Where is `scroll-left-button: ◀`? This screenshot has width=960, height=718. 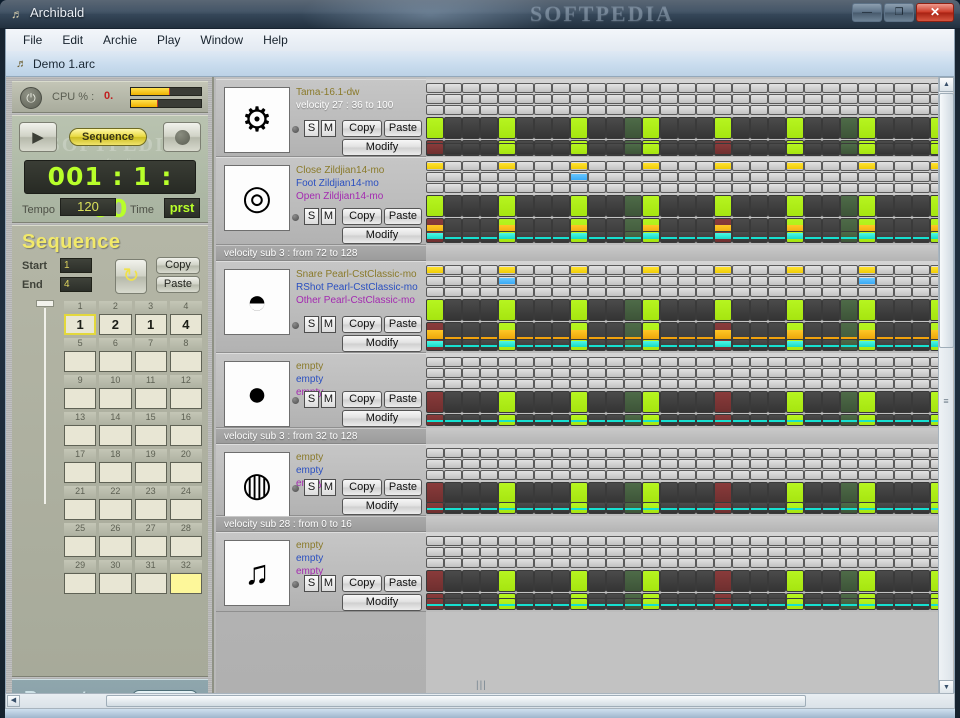
scroll-left-button: ◀ is located at coordinates (13, 701).